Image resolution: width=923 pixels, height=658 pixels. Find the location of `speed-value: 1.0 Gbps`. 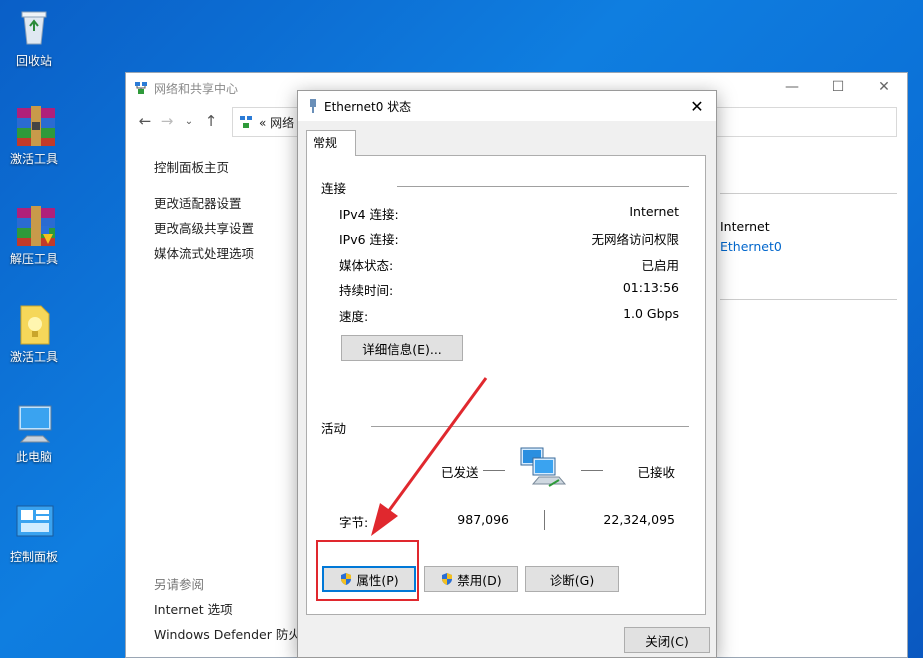

speed-value: 1.0 Gbps is located at coordinates (651, 313).